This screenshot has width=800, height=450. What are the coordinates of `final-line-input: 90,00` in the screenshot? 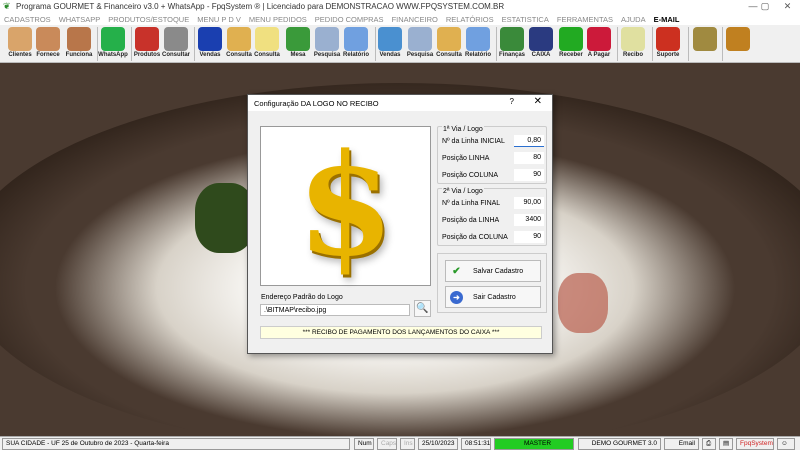 It's located at (529, 203).